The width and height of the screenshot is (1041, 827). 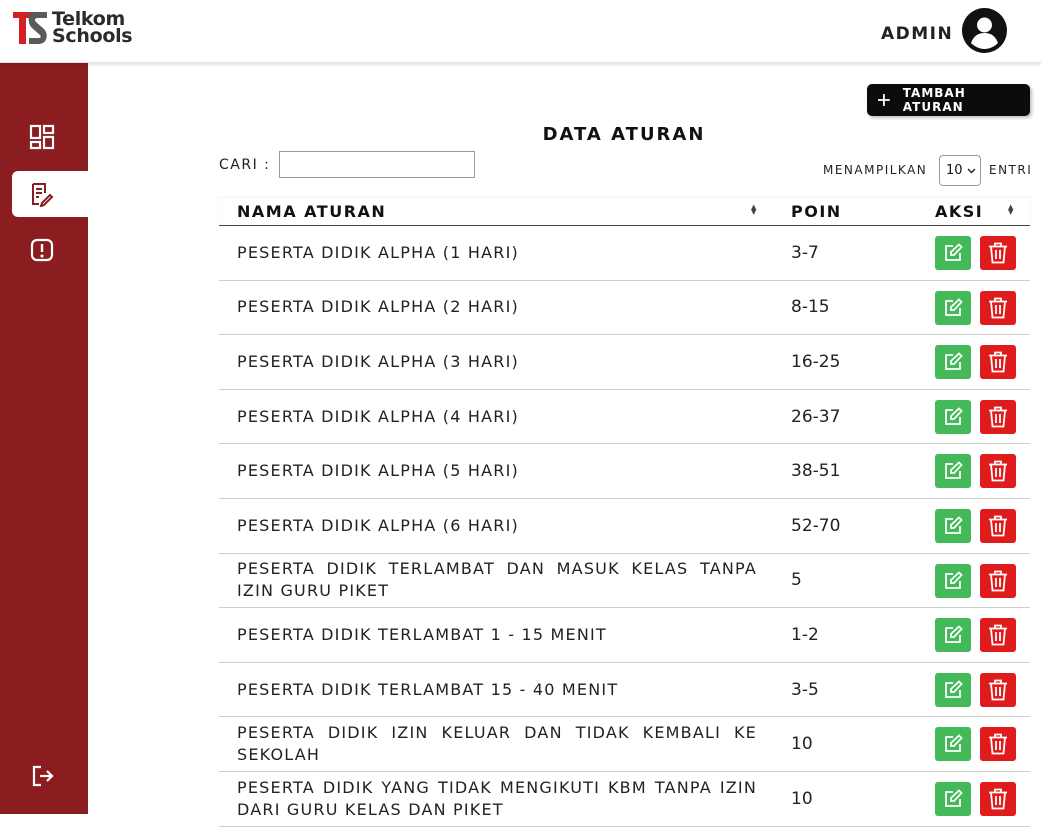 I want to click on table-row: PESERTA DIDIK TERLAMBAT 15 - 40 MENIT 3-5, so click(x=624, y=690).